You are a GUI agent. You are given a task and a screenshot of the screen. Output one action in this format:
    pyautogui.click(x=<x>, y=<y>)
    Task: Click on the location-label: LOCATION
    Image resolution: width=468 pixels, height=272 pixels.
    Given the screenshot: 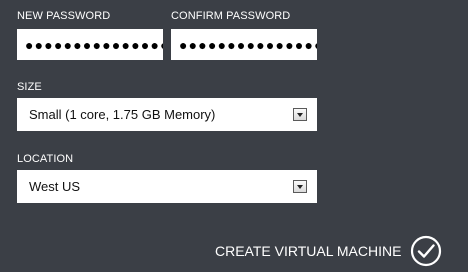 What is the action you would take?
    pyautogui.click(x=45, y=159)
    